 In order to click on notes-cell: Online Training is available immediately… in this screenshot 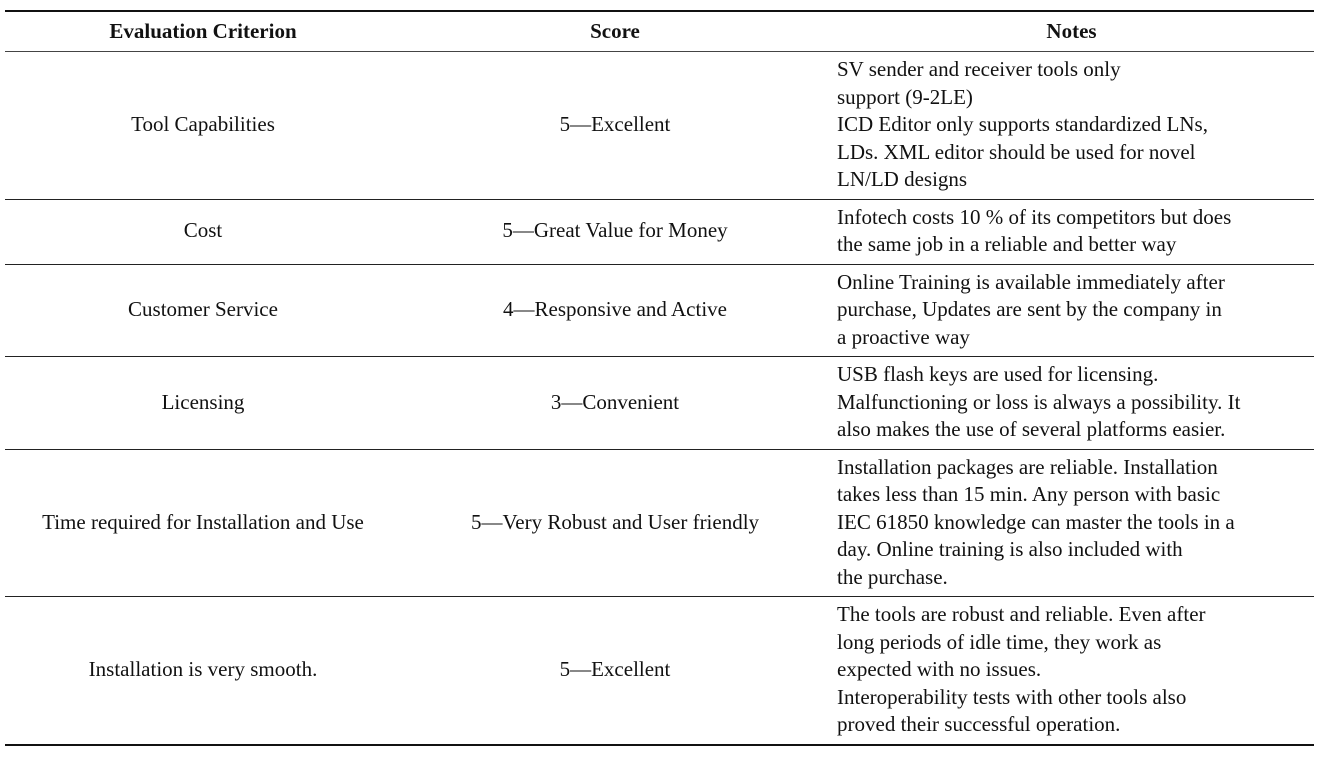, I will do `click(1071, 310)`.